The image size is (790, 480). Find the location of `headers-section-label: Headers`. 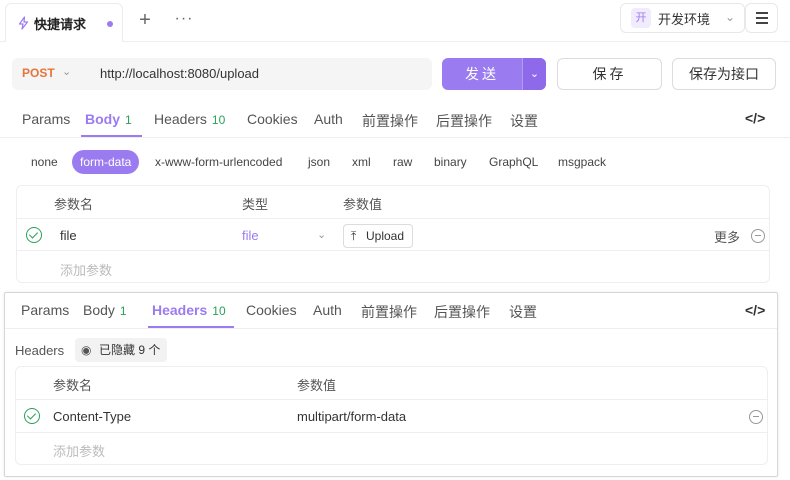

headers-section-label: Headers is located at coordinates (40, 350).